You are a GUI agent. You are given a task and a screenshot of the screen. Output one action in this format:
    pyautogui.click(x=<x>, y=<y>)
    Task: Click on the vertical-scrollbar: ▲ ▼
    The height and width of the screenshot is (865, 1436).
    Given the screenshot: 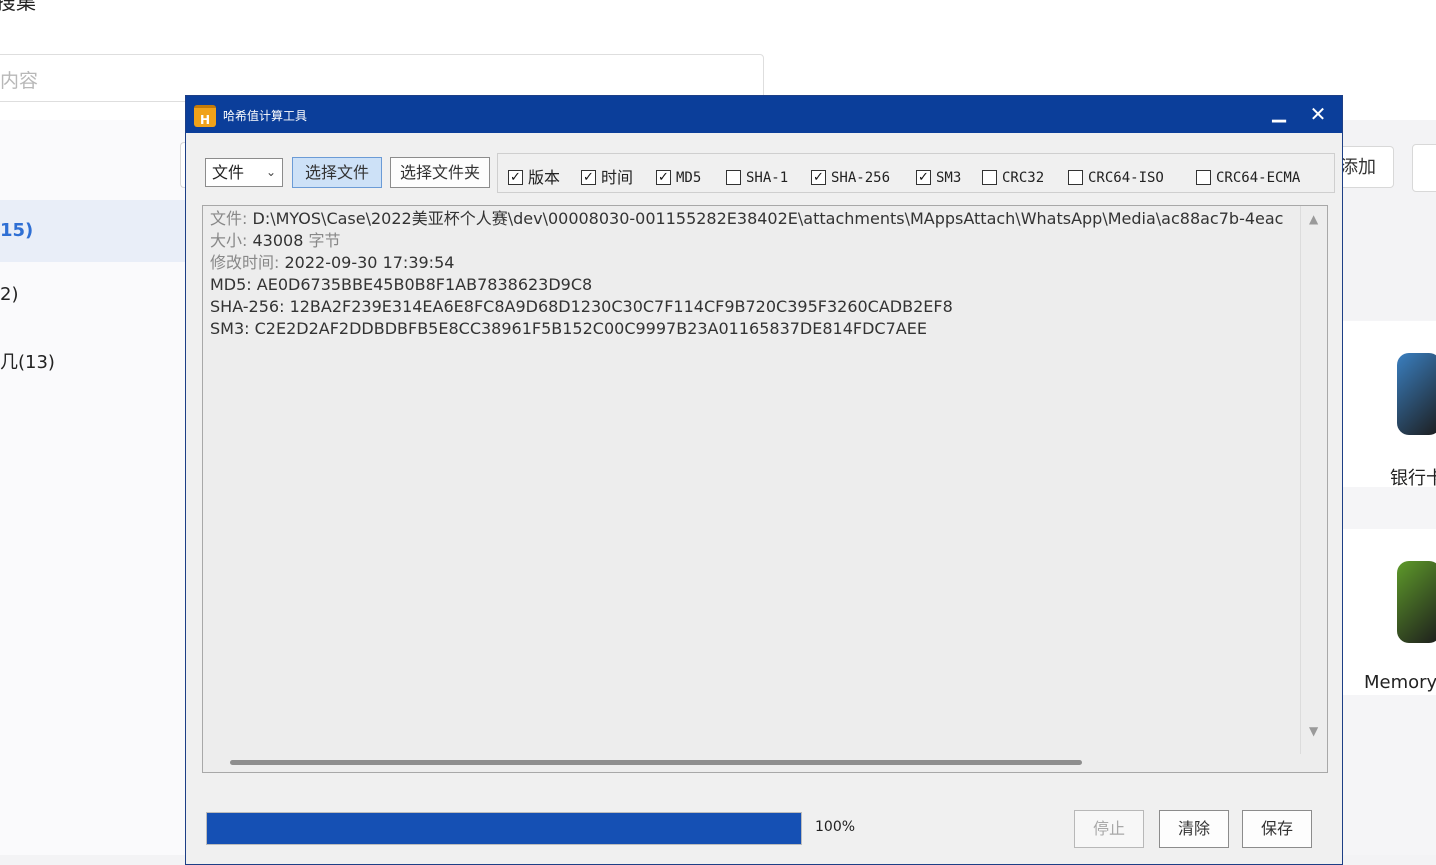 What is the action you would take?
    pyautogui.click(x=1313, y=480)
    